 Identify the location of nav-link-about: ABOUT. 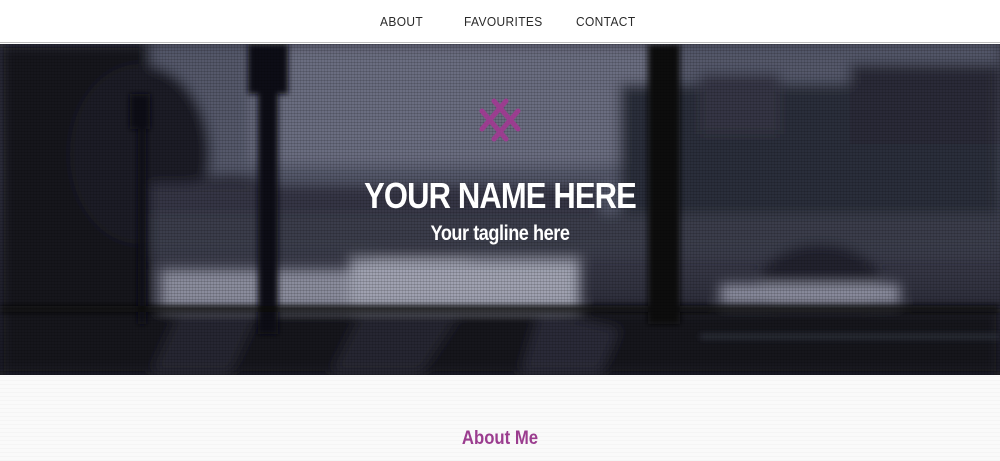
(401, 21).